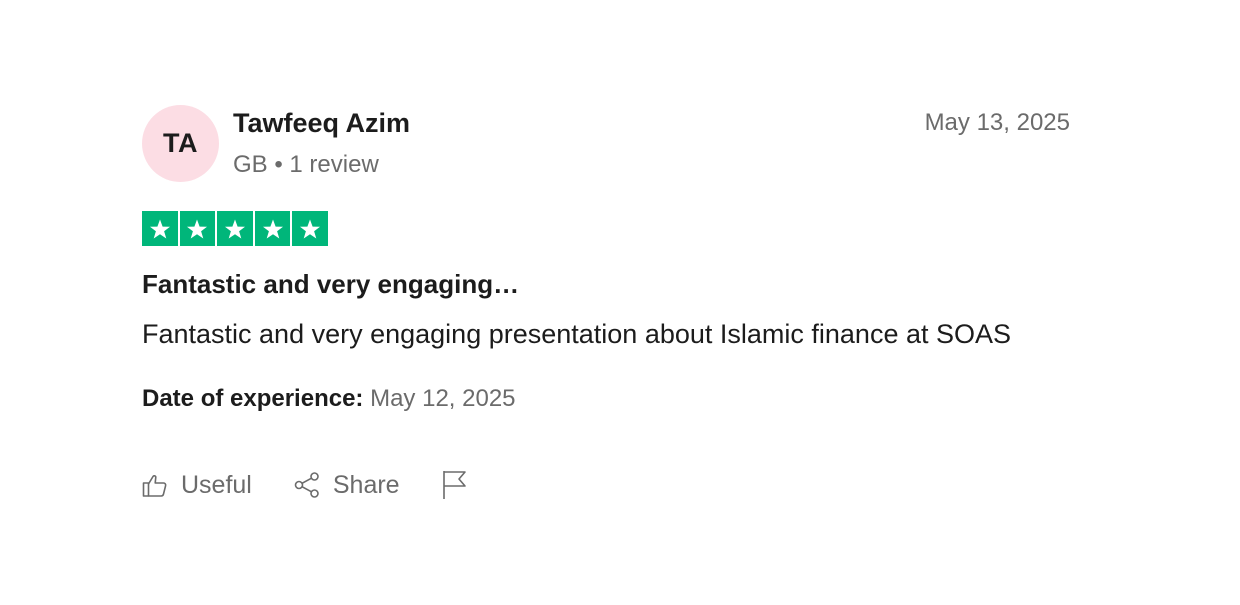  Describe the element at coordinates (321, 123) in the screenshot. I see `reviewer-name: Tawfeeq Azim` at that location.